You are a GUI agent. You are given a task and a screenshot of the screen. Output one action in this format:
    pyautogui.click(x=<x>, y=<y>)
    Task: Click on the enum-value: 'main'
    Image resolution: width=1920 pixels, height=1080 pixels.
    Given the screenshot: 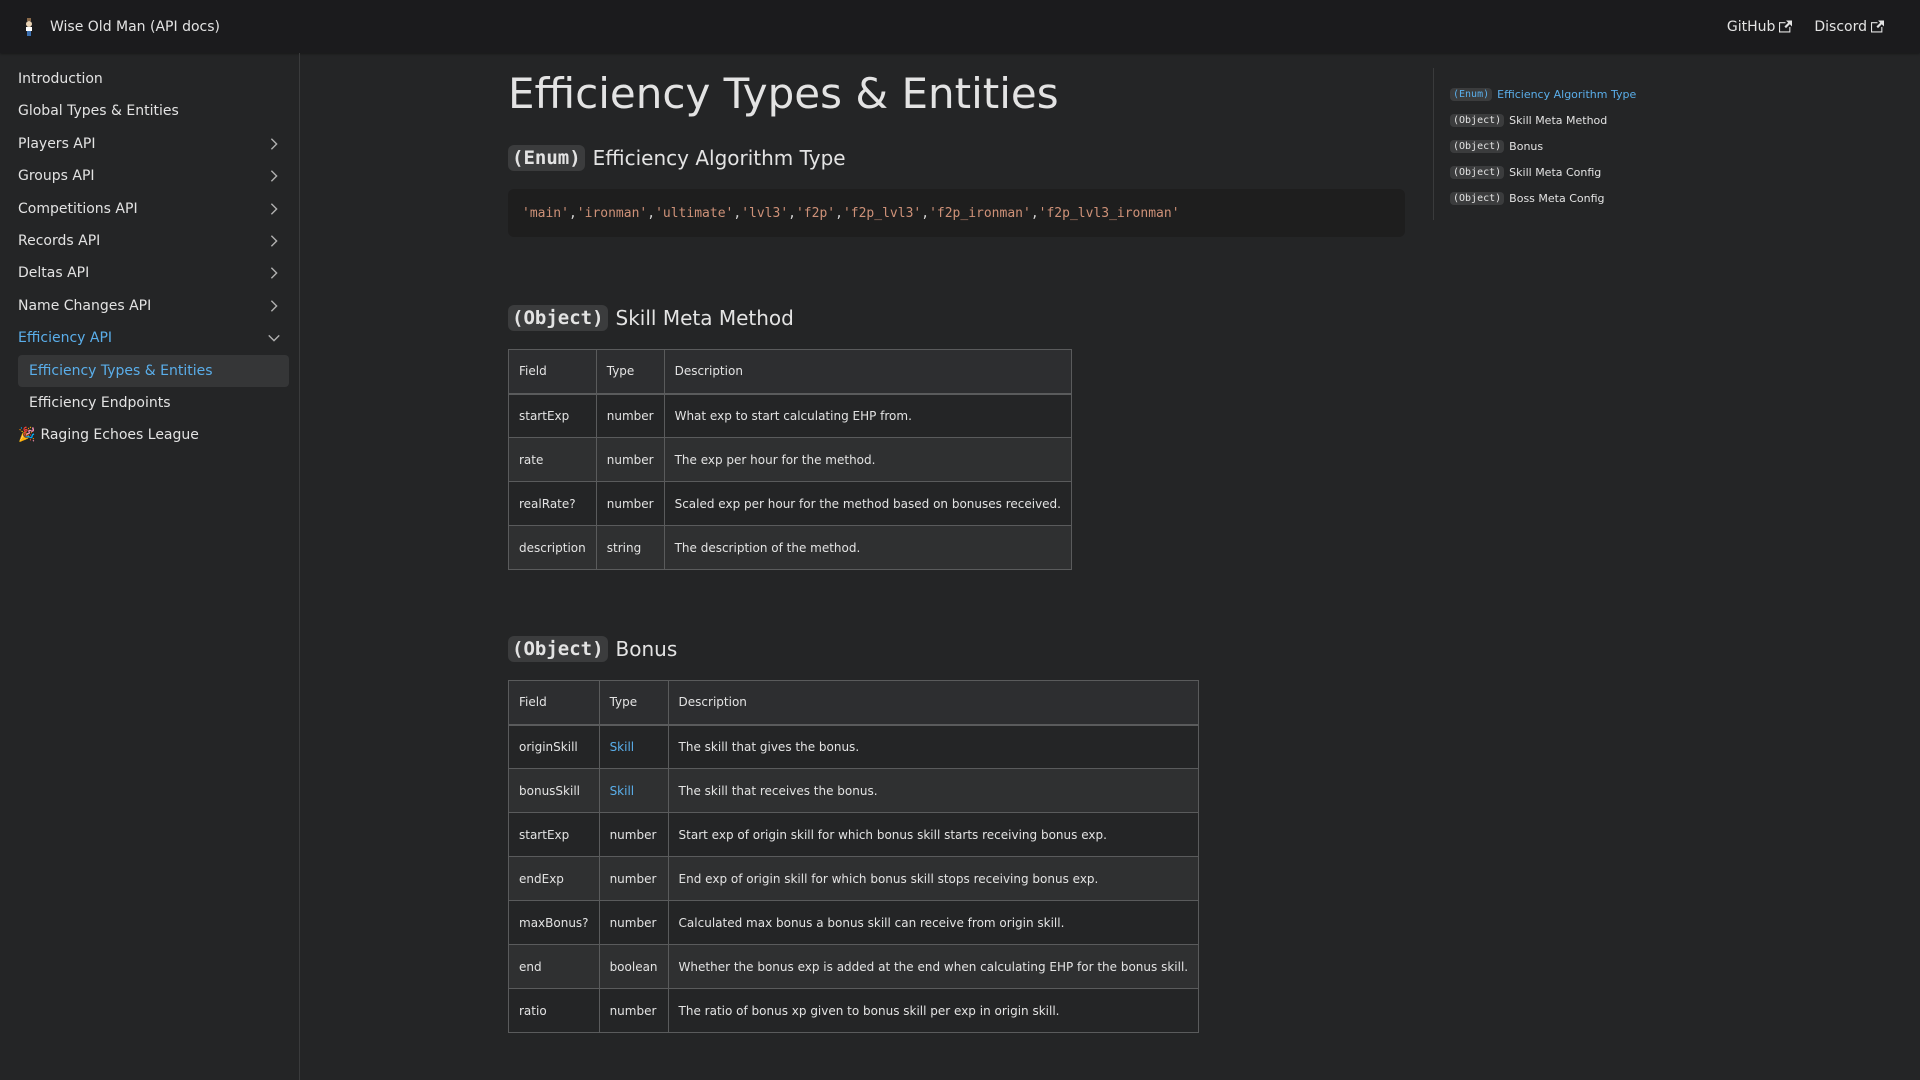 What is the action you would take?
    pyautogui.click(x=545, y=213)
    